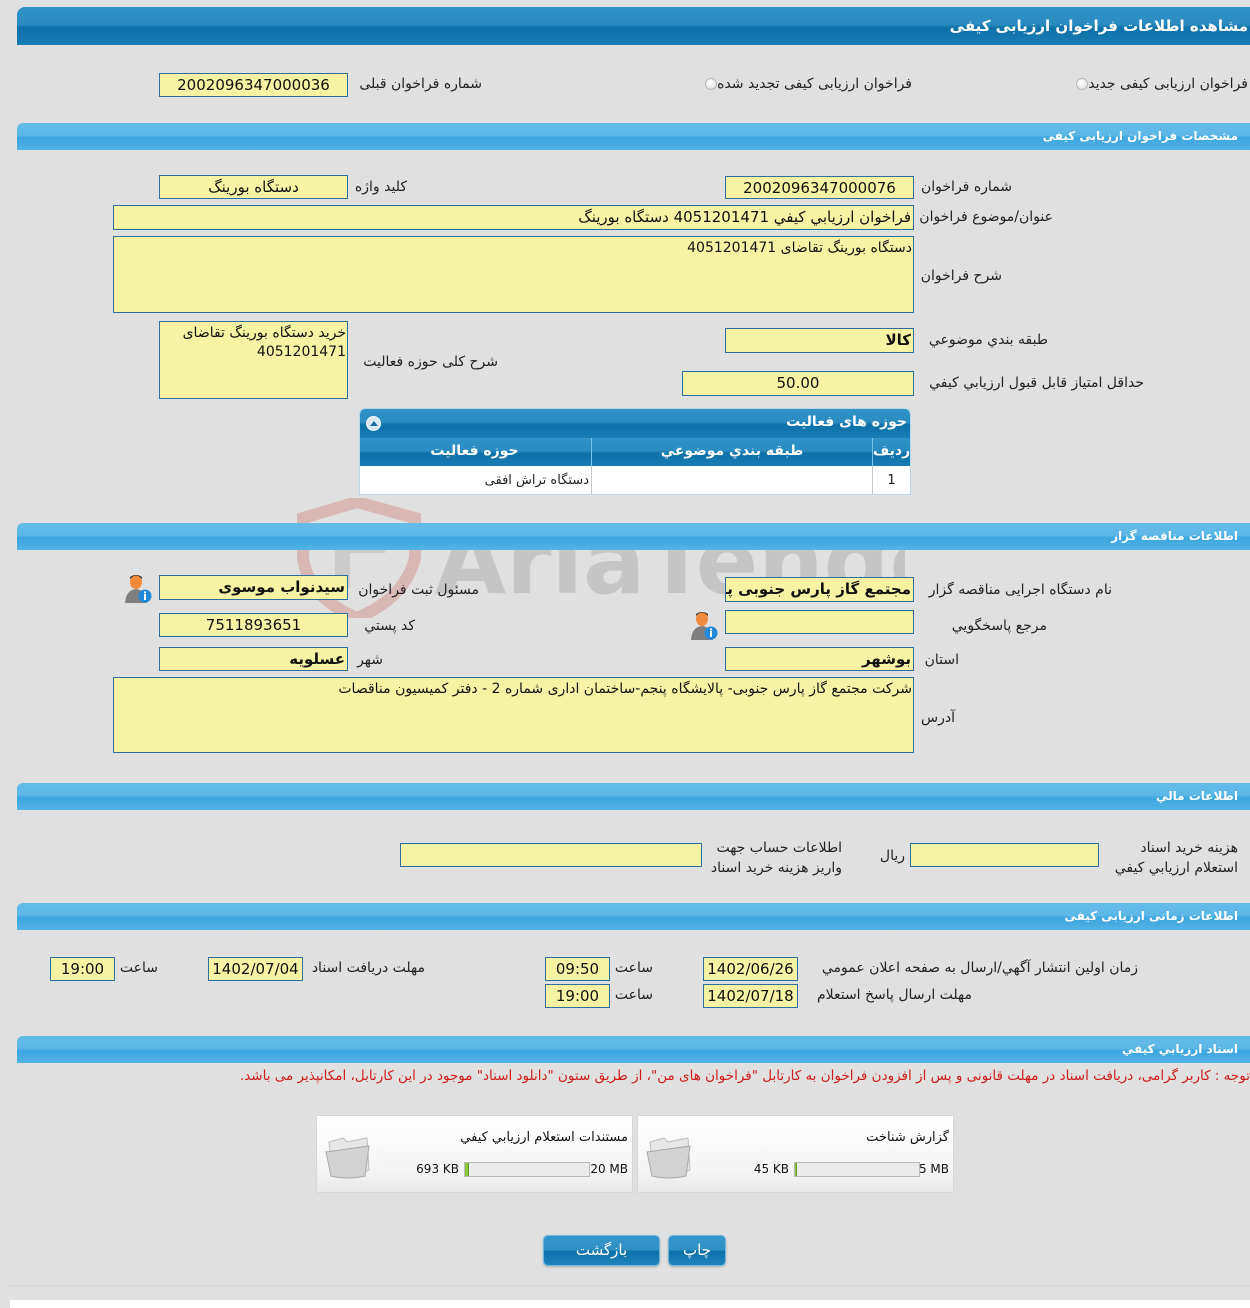 This screenshot has height=1308, width=1250. Describe the element at coordinates (633, 136) in the screenshot. I see `section-header-specs: مشخصات فراخوان ارزيابی کيفی` at that location.